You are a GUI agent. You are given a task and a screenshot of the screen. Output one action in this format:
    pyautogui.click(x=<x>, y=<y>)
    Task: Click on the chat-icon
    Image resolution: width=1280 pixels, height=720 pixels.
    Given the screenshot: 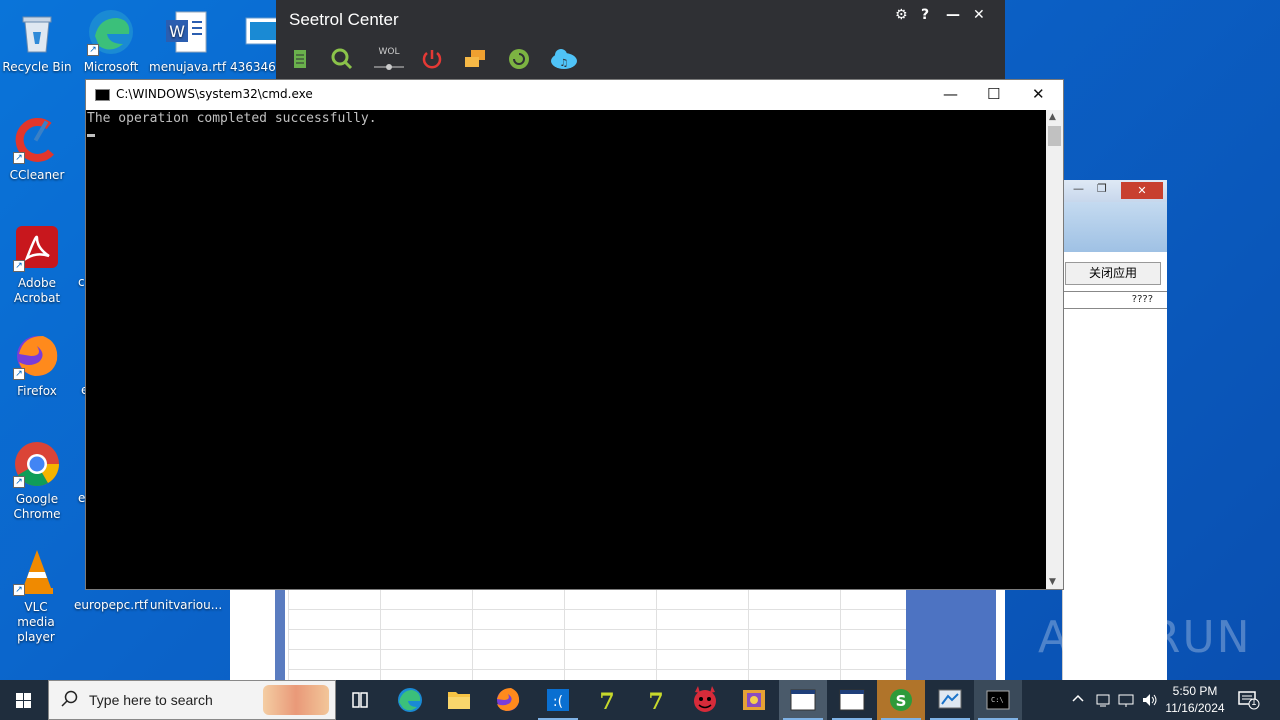 What is the action you would take?
    pyautogui.click(x=475, y=59)
    